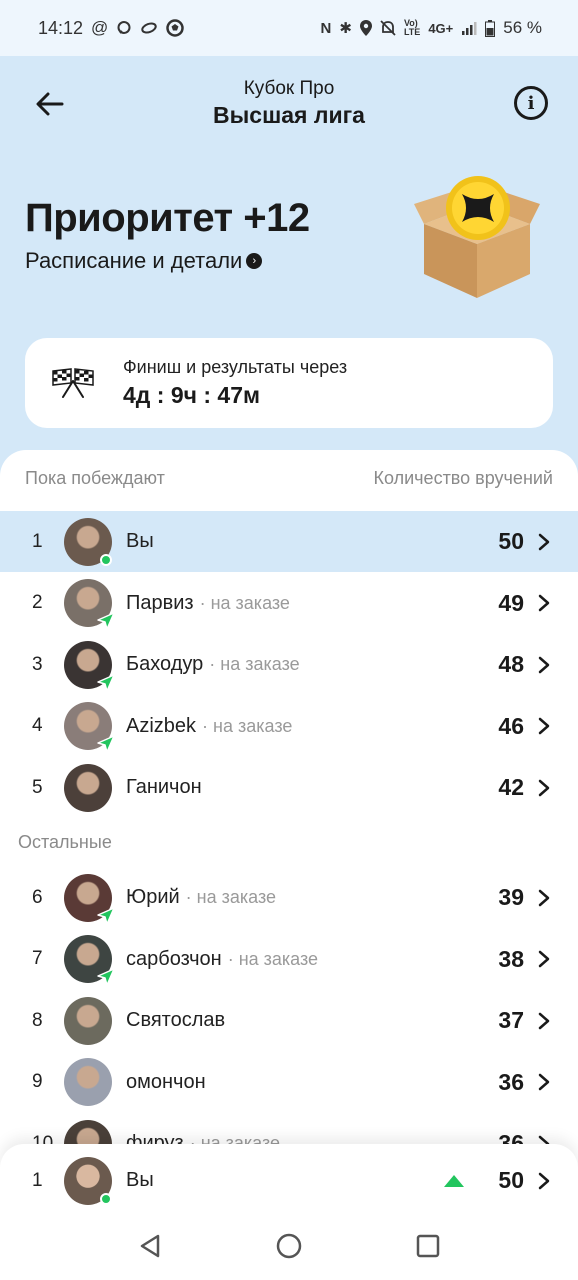 The image size is (578, 1280). I want to click on info-icon: i, so click(531, 103).